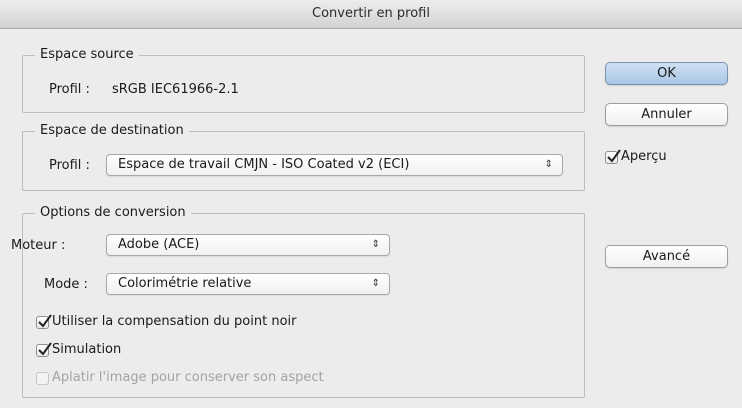 Image resolution: width=742 pixels, height=408 pixels. I want to click on mode-select: Colorimétrie relative ⇕, so click(248, 284).